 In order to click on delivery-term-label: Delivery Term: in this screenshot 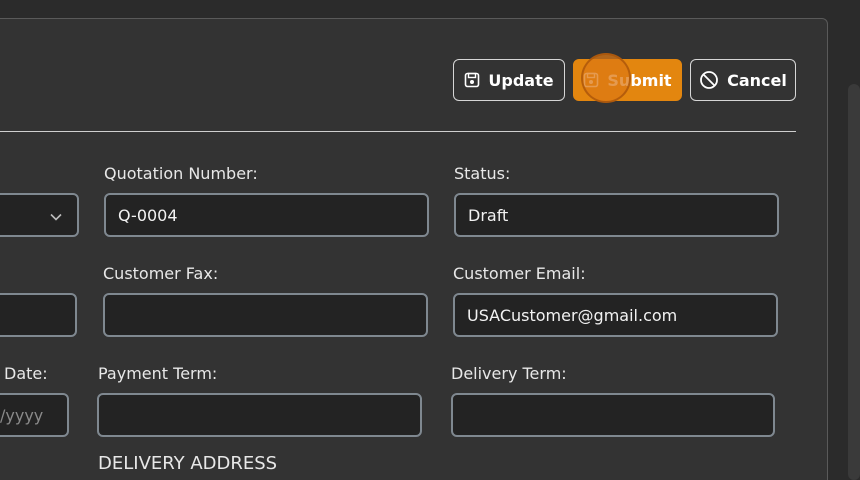, I will do `click(509, 373)`.